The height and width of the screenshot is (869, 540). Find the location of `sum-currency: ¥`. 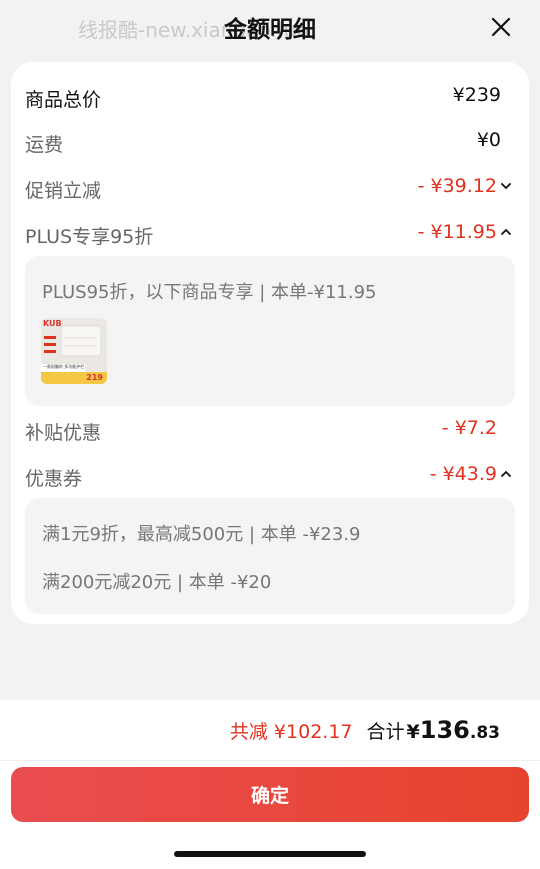

sum-currency: ¥ is located at coordinates (413, 732).